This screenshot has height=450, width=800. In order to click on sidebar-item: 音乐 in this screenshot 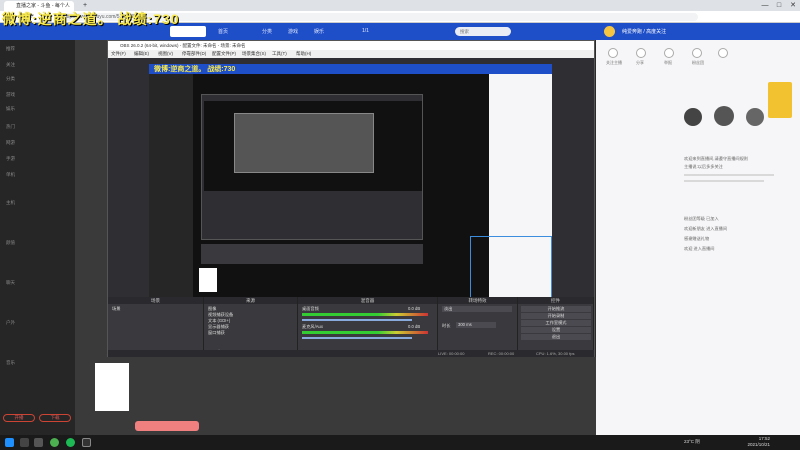, I will do `click(10, 363)`.